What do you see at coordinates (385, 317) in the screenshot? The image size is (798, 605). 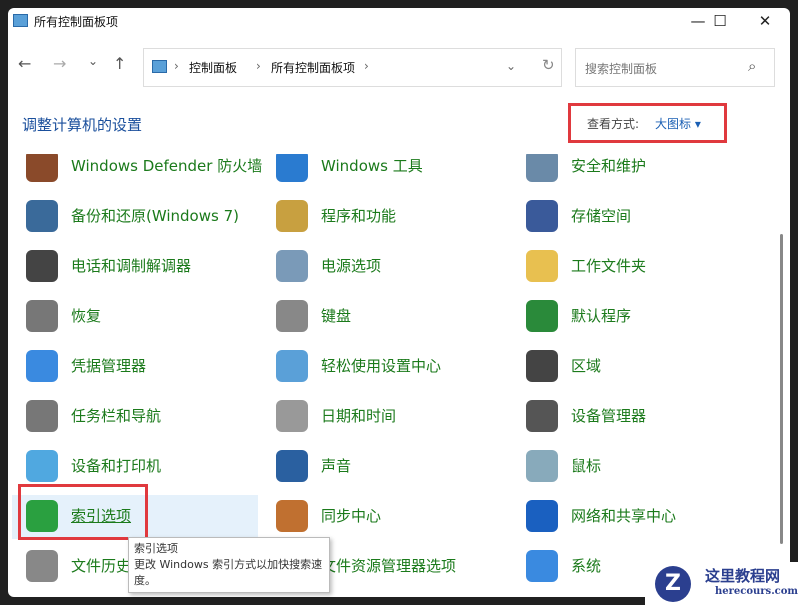 I see `control-panel-item: 键盘` at bounding box center [385, 317].